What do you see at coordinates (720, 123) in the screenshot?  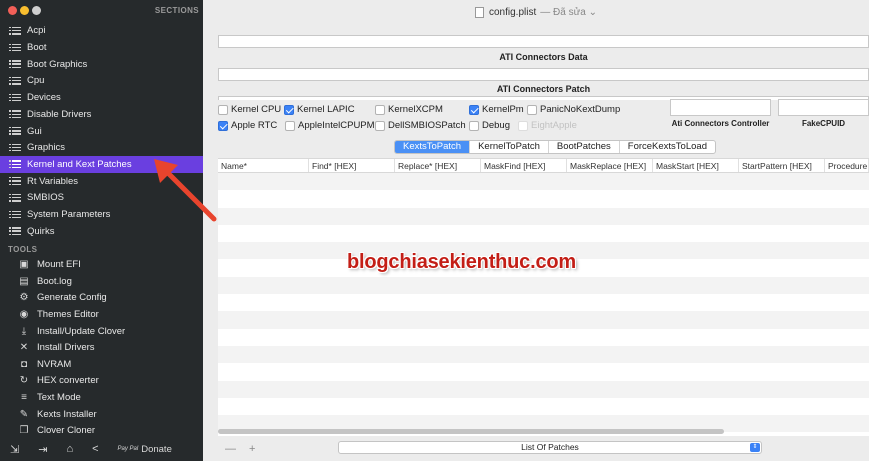 I see `ati-connectors-controller-label: Ati Connectors Controller` at bounding box center [720, 123].